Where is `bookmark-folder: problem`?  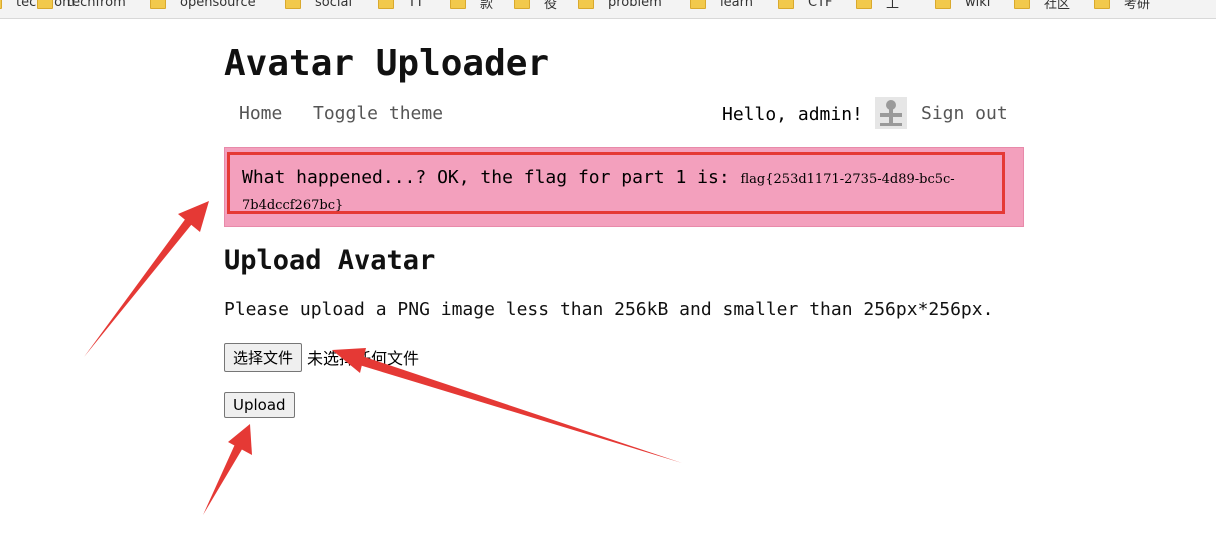 bookmark-folder: problem is located at coordinates (620, 6).